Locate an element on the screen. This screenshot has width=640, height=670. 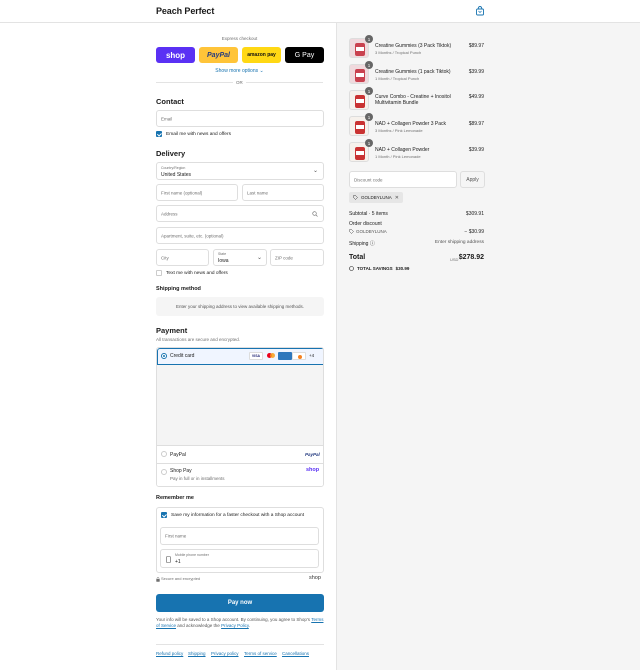
state-select: State Iowa ⌄ is located at coordinates (240, 257).